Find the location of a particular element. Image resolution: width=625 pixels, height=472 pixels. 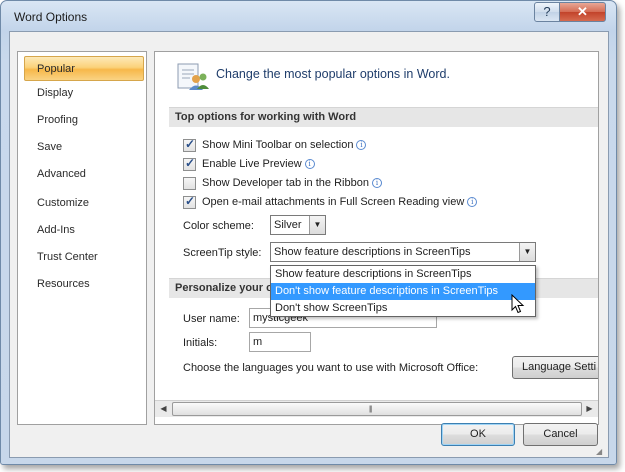

live-preview-checkbox is located at coordinates (189, 163).